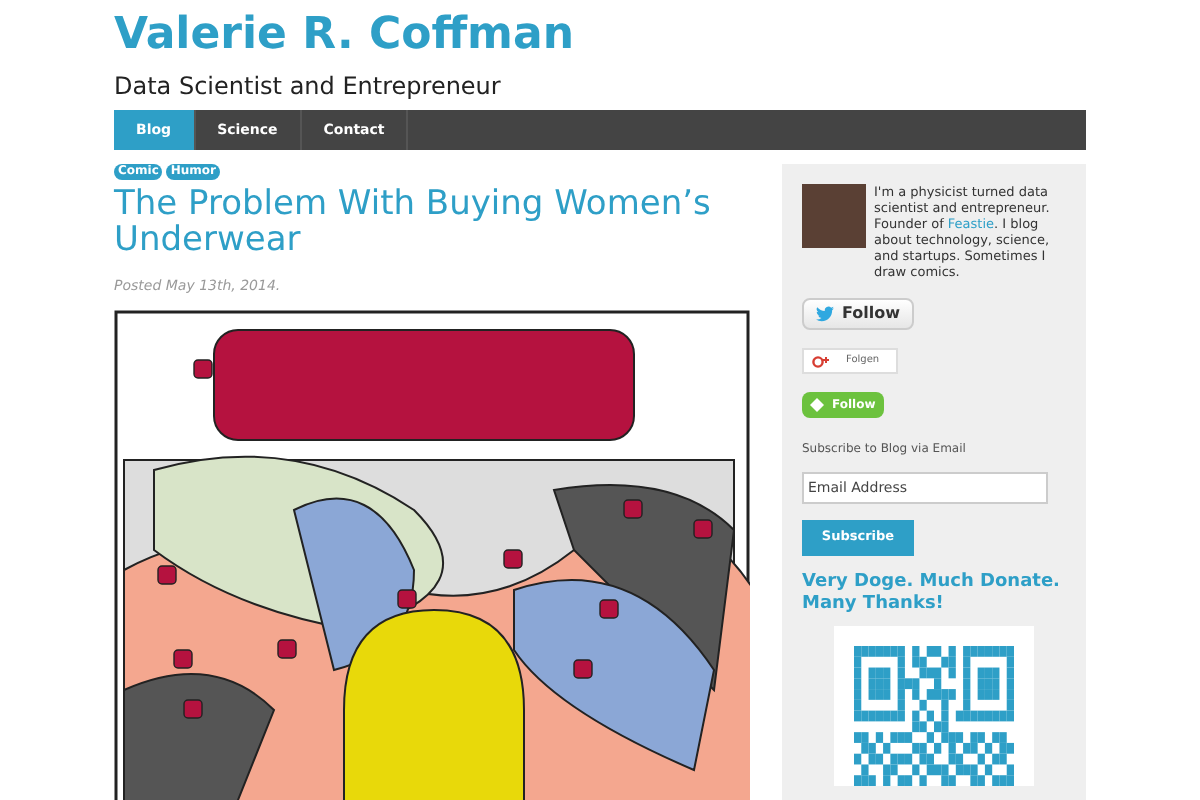  What do you see at coordinates (600, 32) in the screenshot?
I see `site-title: Valerie R. Coffman` at bounding box center [600, 32].